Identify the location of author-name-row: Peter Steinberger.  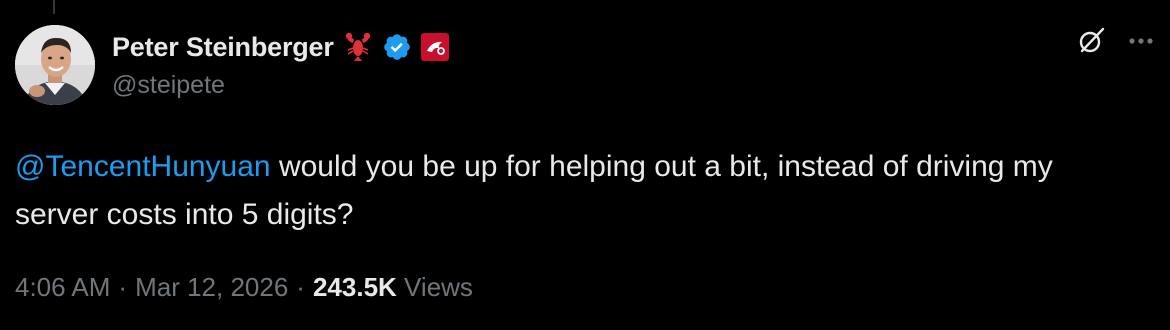
(281, 47).